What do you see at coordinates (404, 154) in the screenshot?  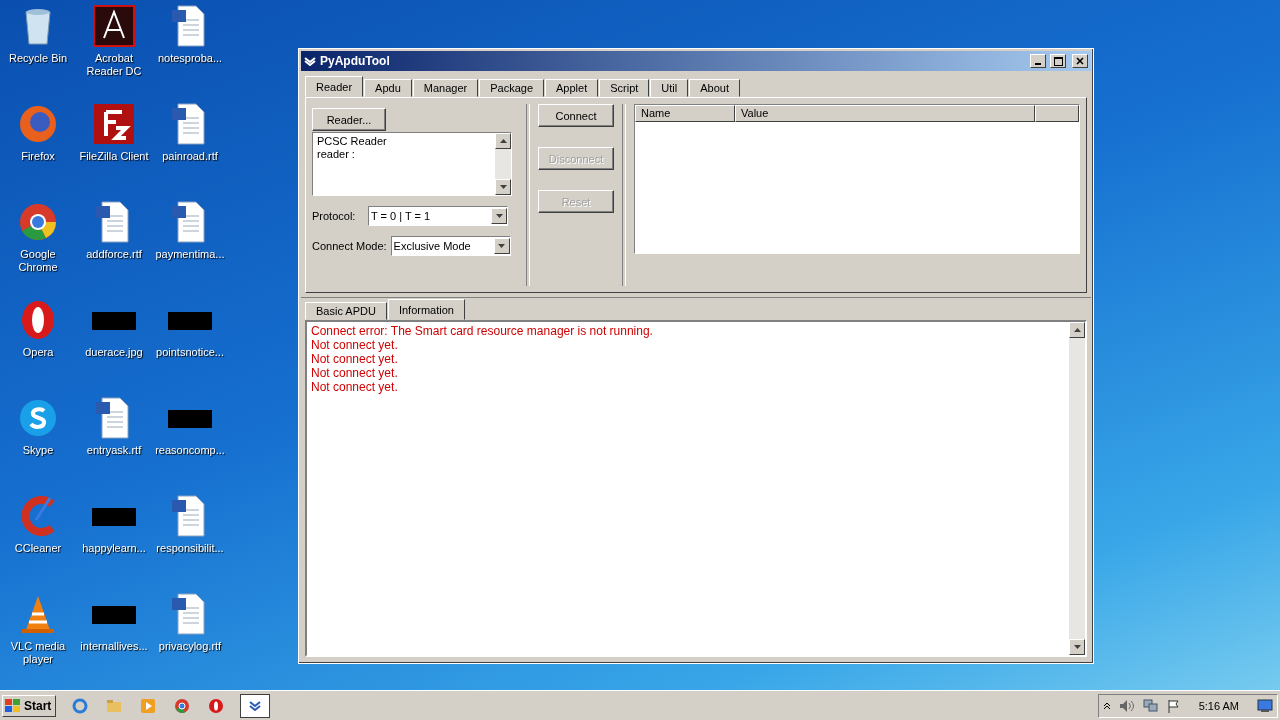 I see `list-item: reader :` at bounding box center [404, 154].